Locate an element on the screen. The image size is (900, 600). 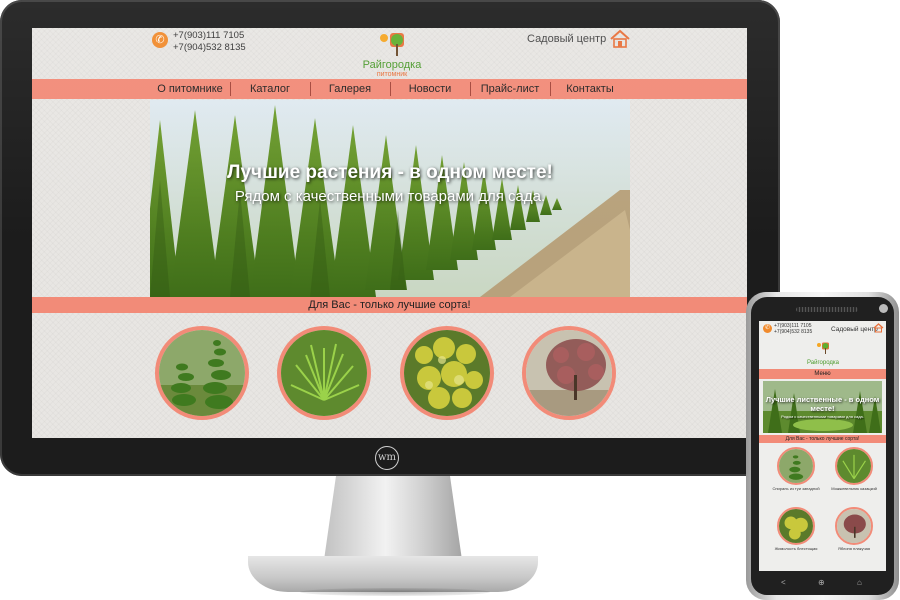
monitor-stand-base is located at coordinates (393, 574).